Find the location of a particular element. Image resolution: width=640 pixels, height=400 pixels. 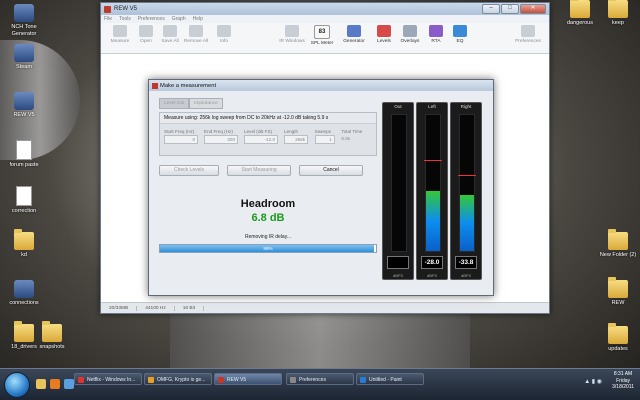

media-player-quicklaunch-icon is located at coordinates (55, 384).